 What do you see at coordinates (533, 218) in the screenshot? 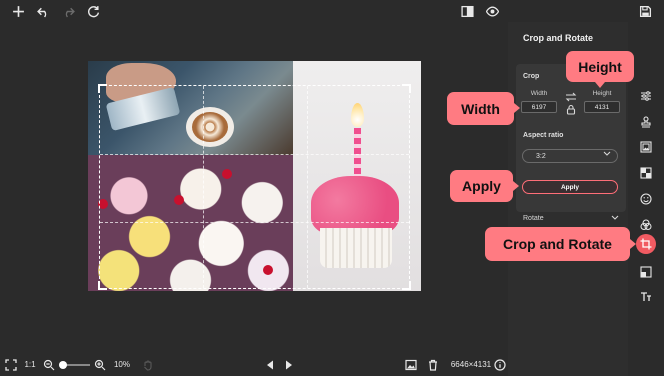
I see `rotate-label: Rotate` at bounding box center [533, 218].